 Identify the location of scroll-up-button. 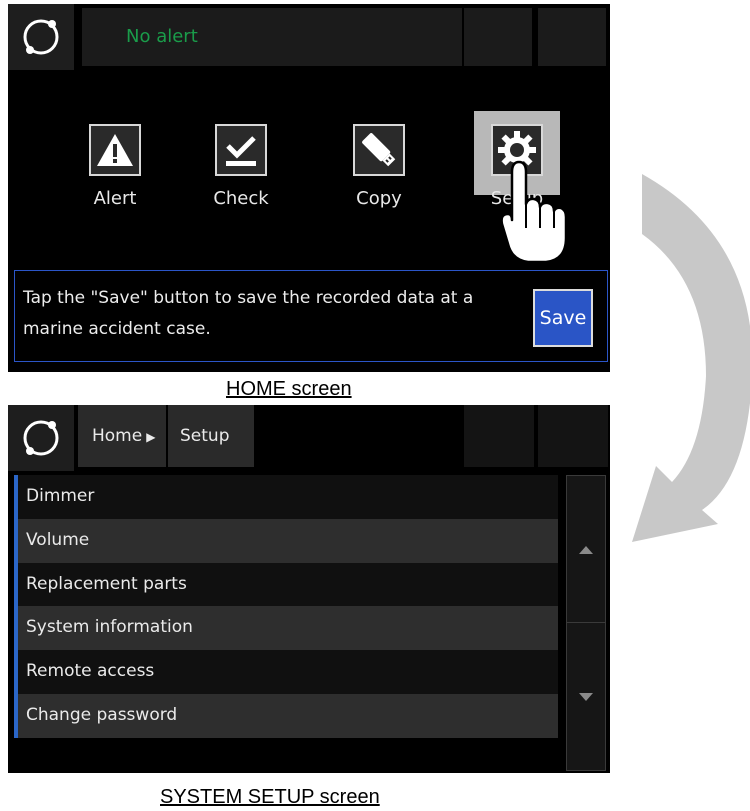
(586, 549).